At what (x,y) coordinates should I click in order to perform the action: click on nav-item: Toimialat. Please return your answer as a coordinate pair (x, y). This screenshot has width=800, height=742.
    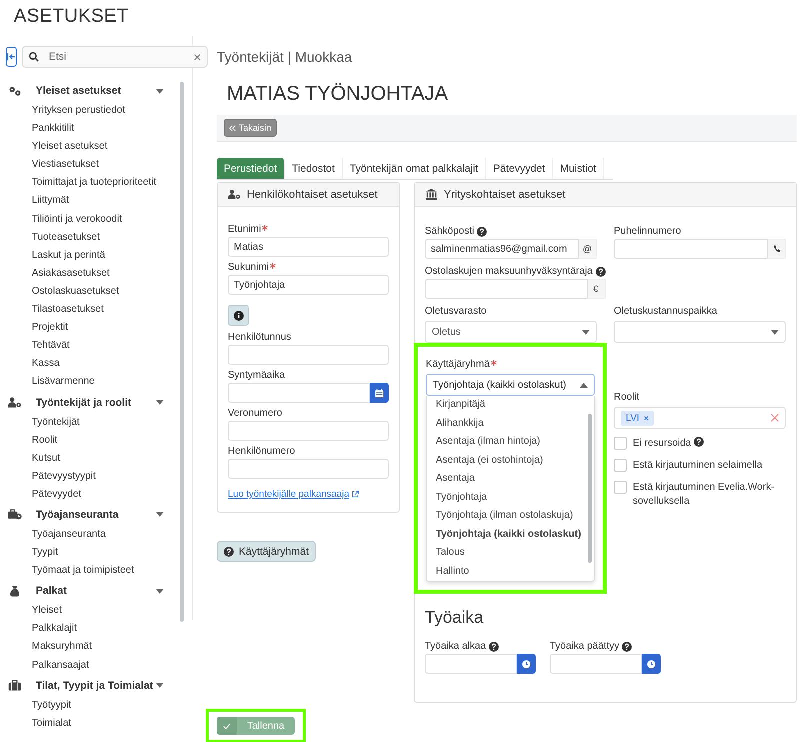
    Looking at the image, I should click on (91, 723).